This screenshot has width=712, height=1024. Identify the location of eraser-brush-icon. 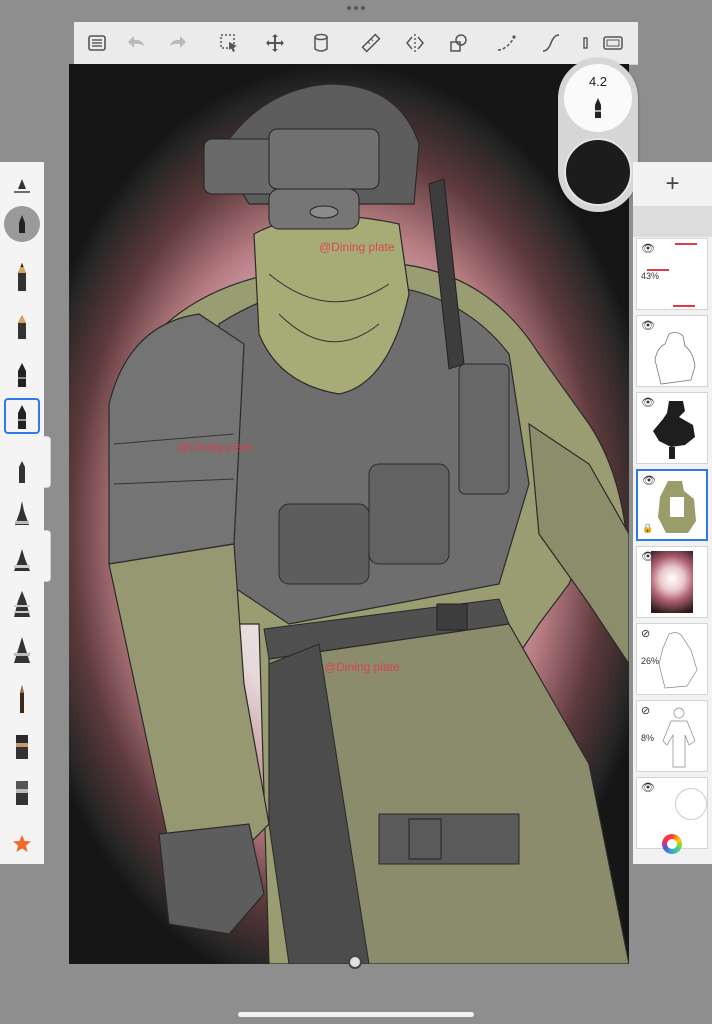
(22, 792).